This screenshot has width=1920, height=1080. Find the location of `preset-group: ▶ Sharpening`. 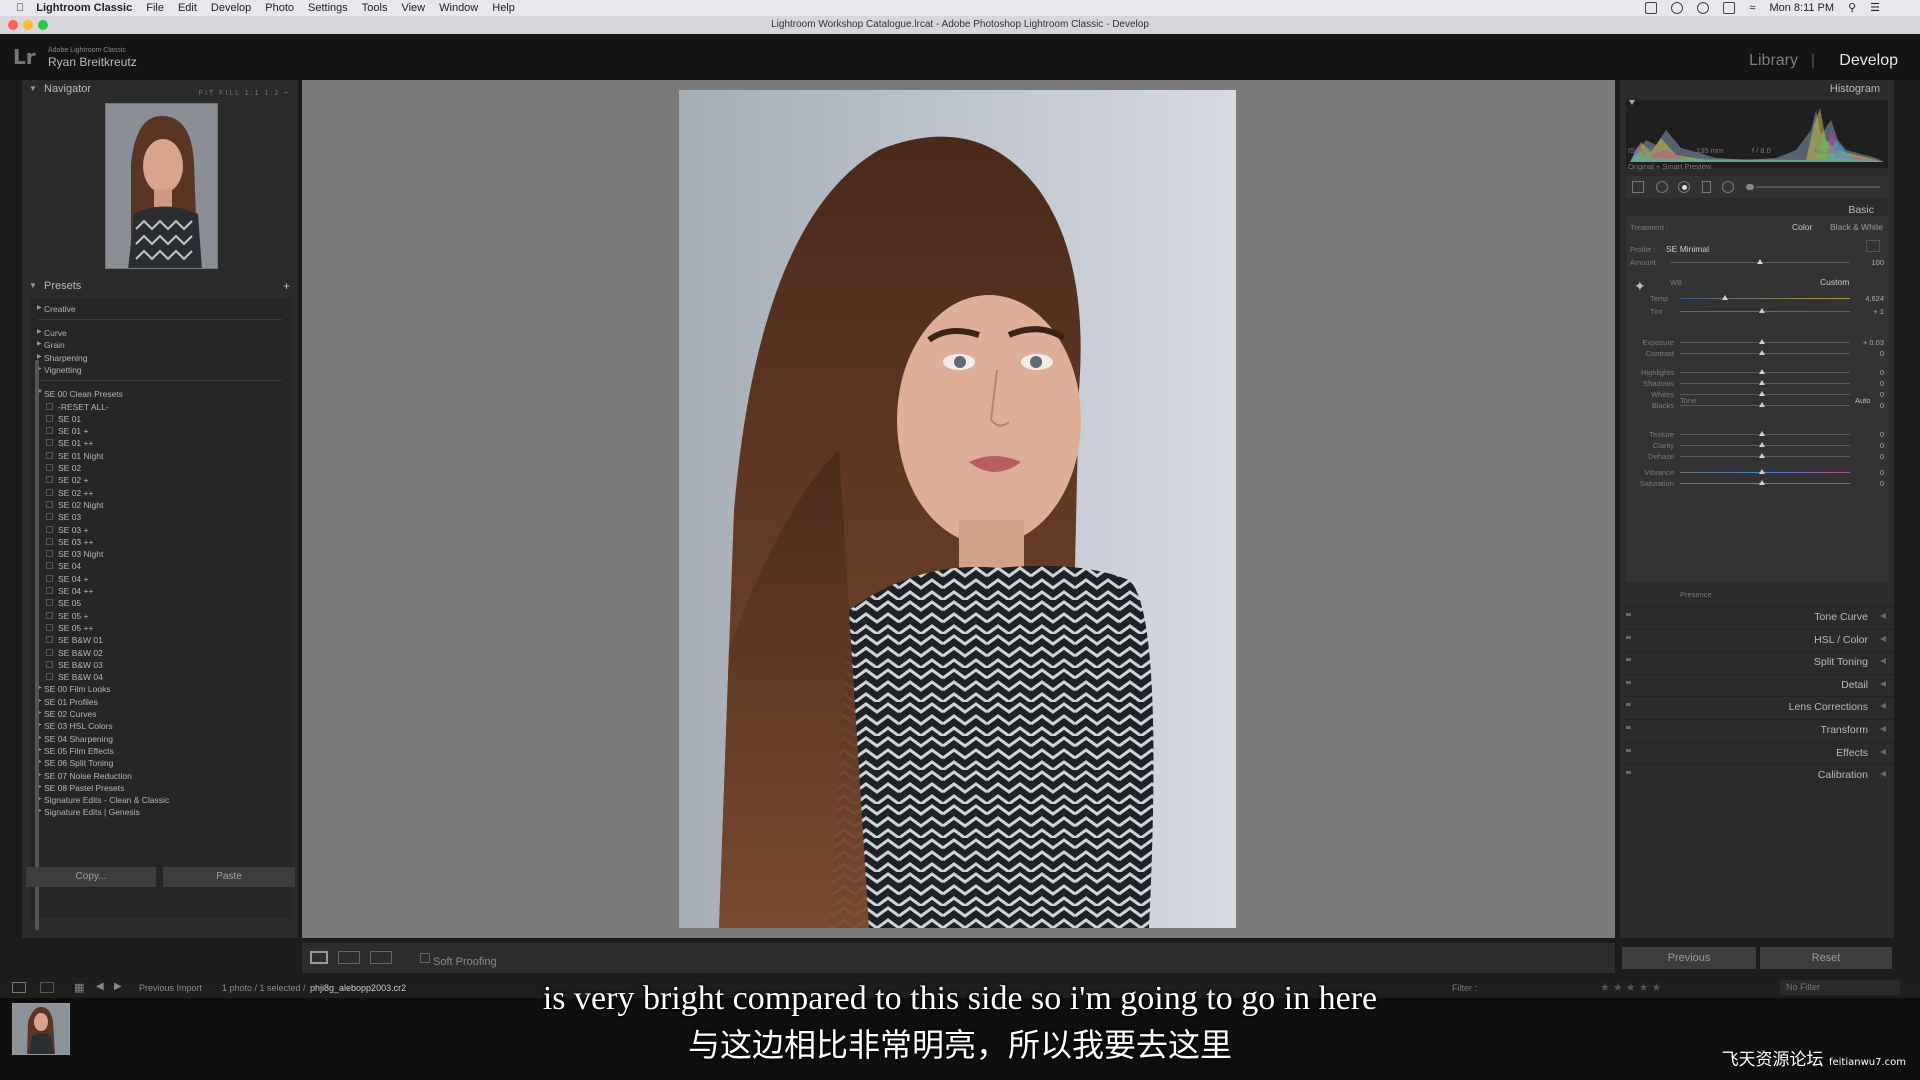

preset-group: ▶ Sharpening is located at coordinates (62, 358).